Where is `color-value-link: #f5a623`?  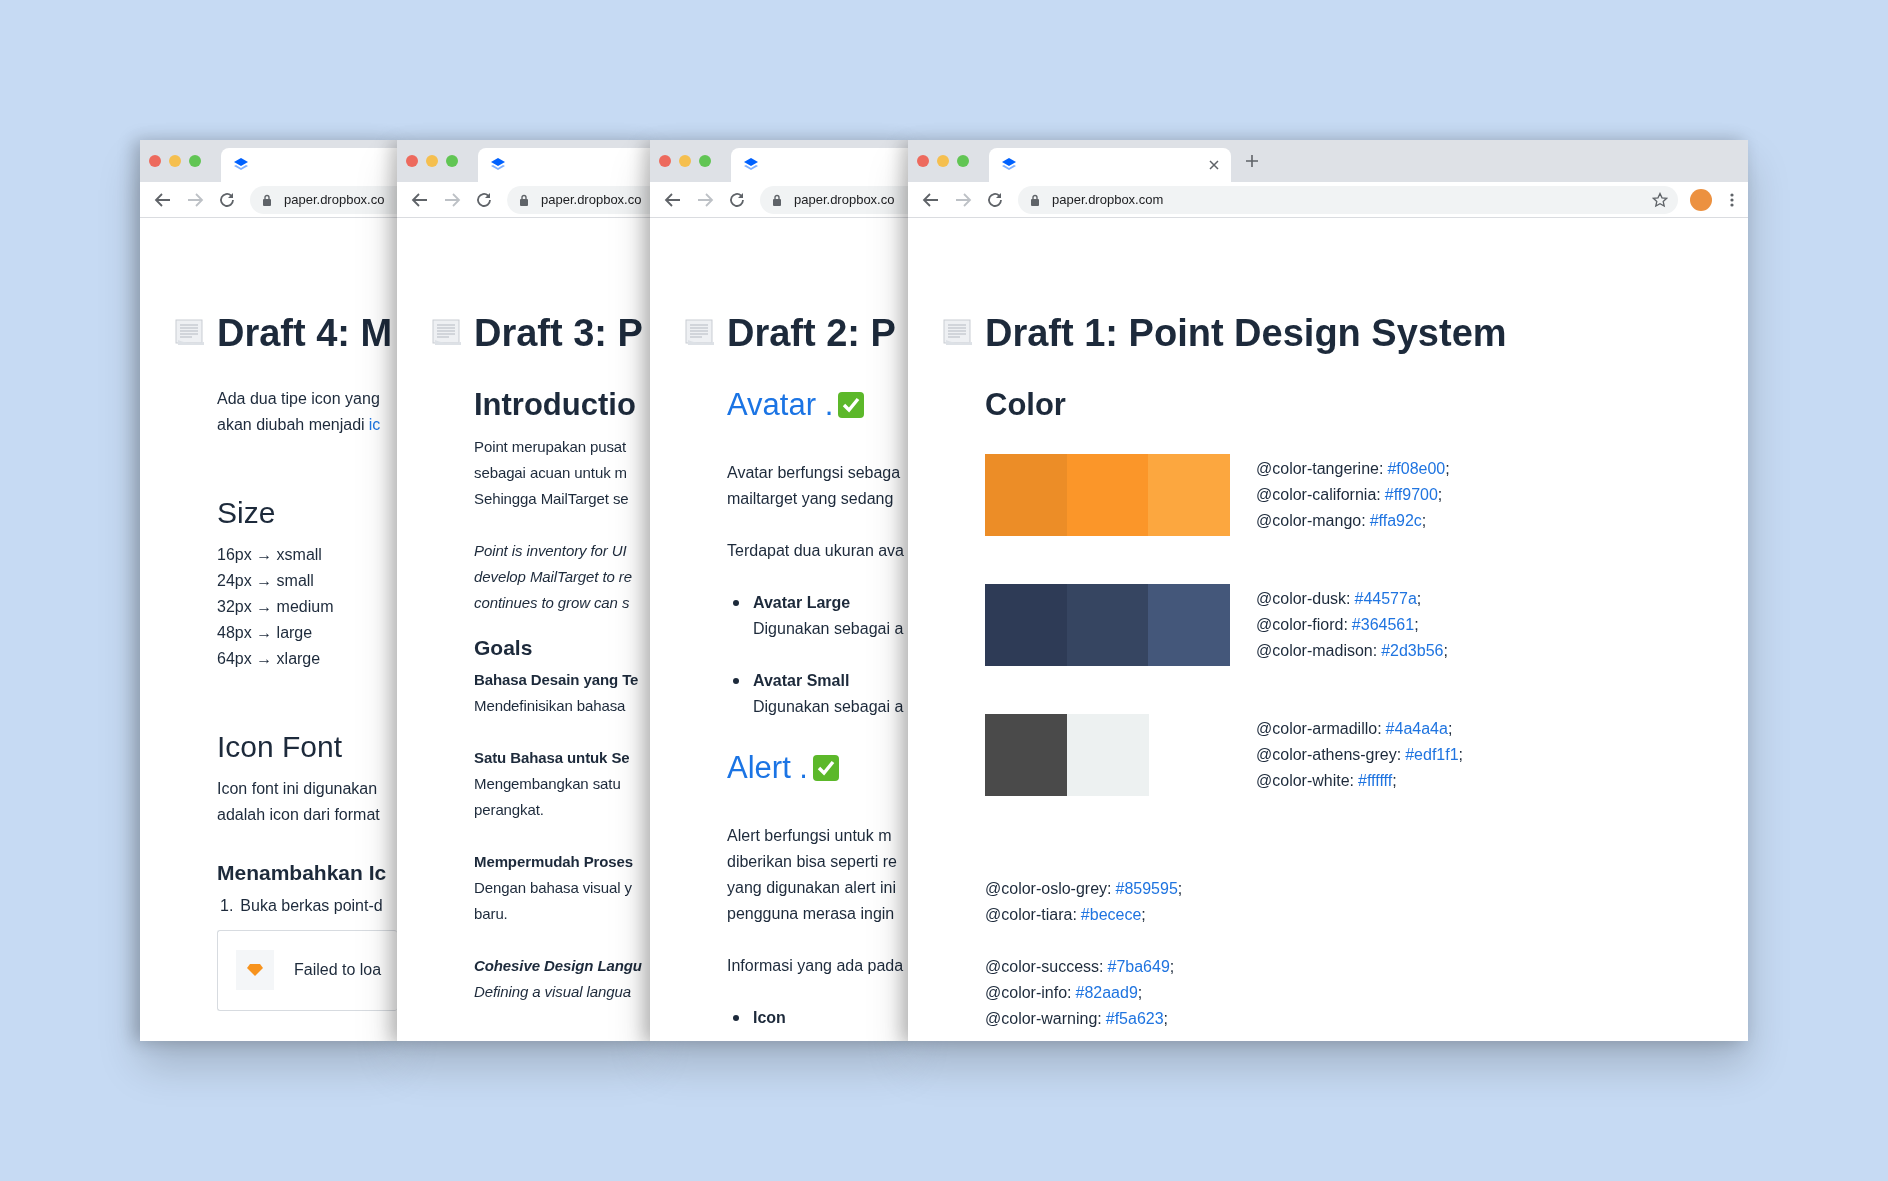
color-value-link: #f5a623 is located at coordinates (1134, 1018).